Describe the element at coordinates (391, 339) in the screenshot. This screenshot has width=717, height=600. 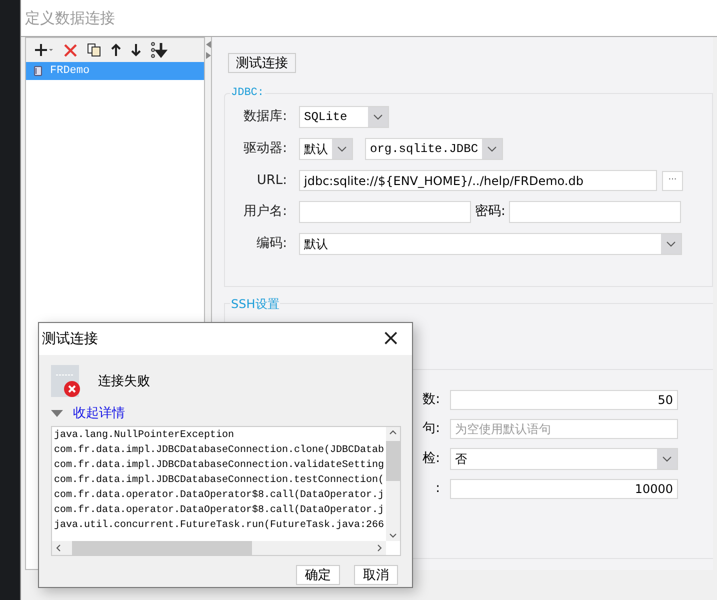
I see `close-button: ×` at that location.